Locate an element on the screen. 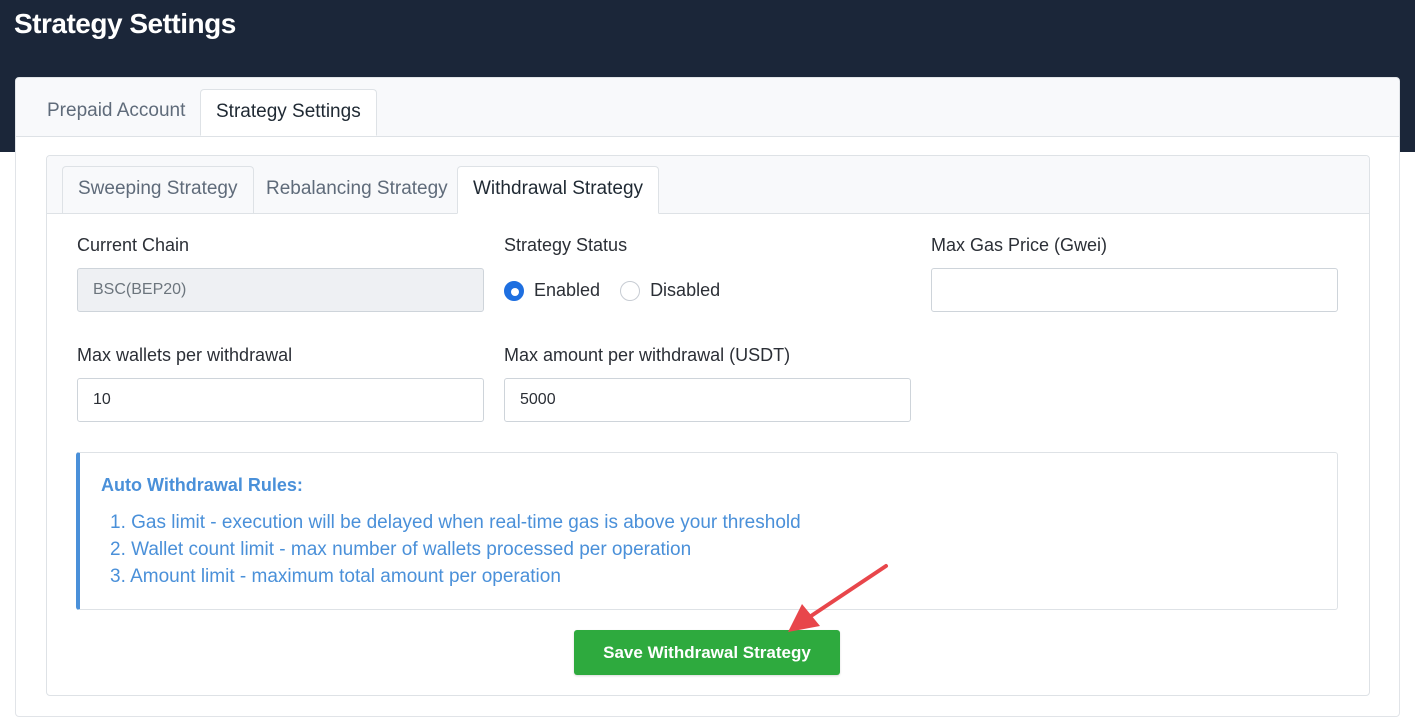 The width and height of the screenshot is (1415, 726). max-gas-price-label: Max Gas Price (Gwei) is located at coordinates (1019, 245).